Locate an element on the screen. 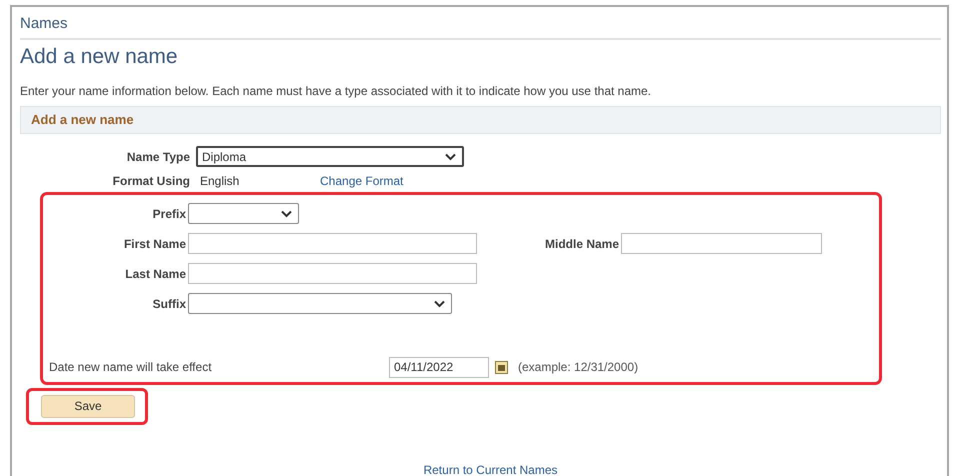 Image resolution: width=961 pixels, height=476 pixels. breadcrumb: Names is located at coordinates (480, 26).